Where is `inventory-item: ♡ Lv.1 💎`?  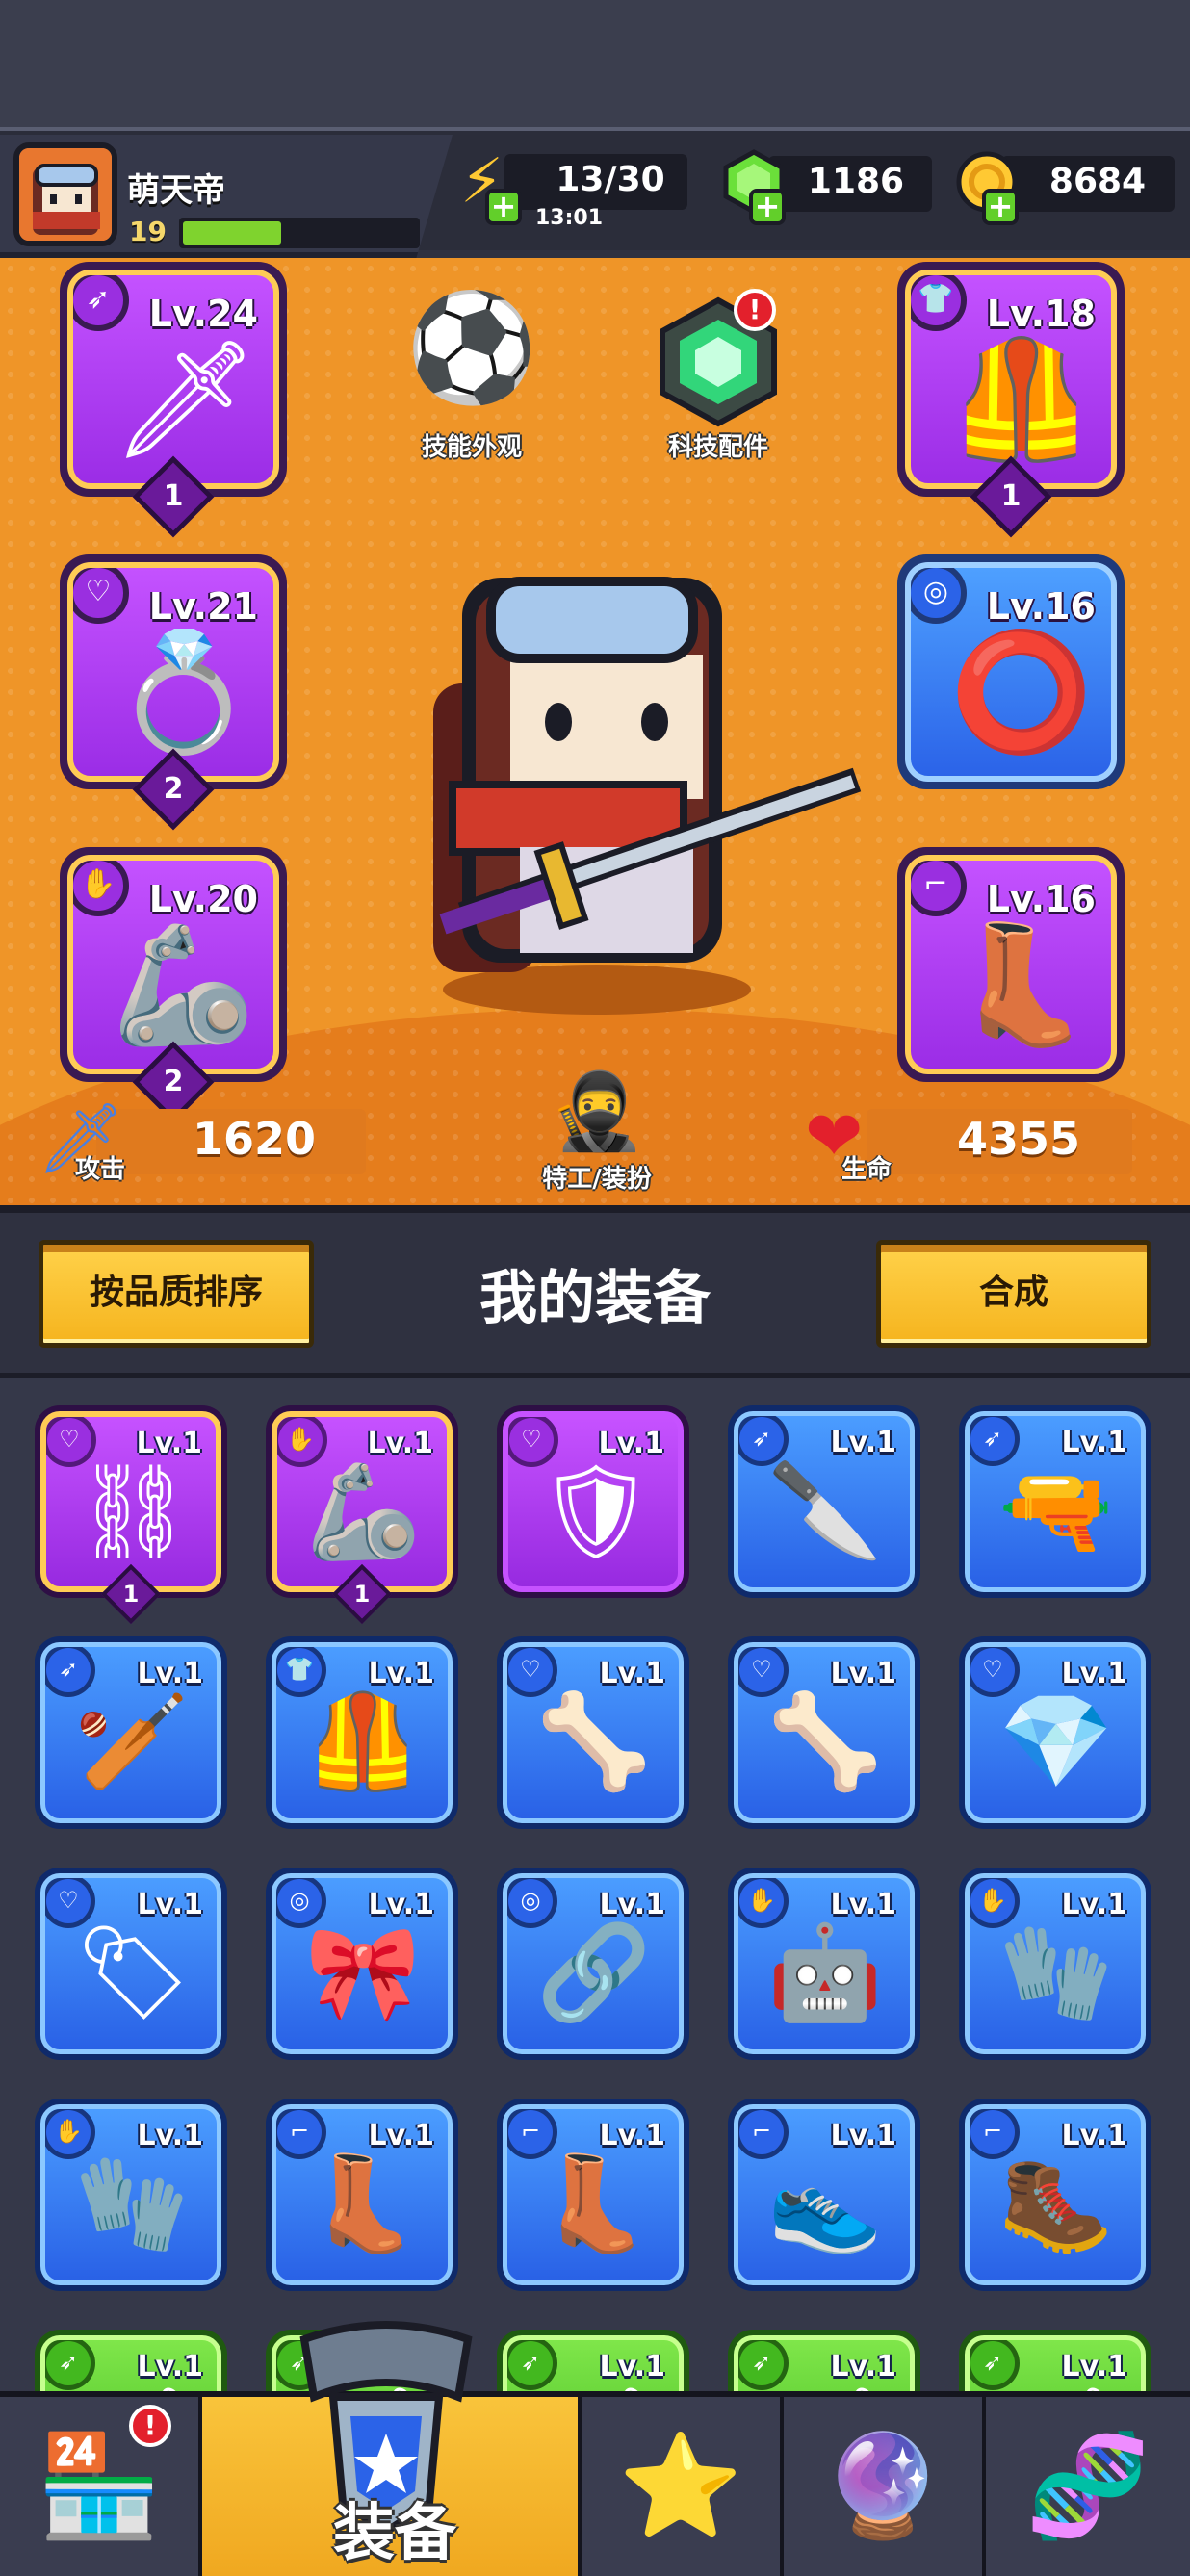 inventory-item: ♡ Lv.1 💎 is located at coordinates (1055, 1733).